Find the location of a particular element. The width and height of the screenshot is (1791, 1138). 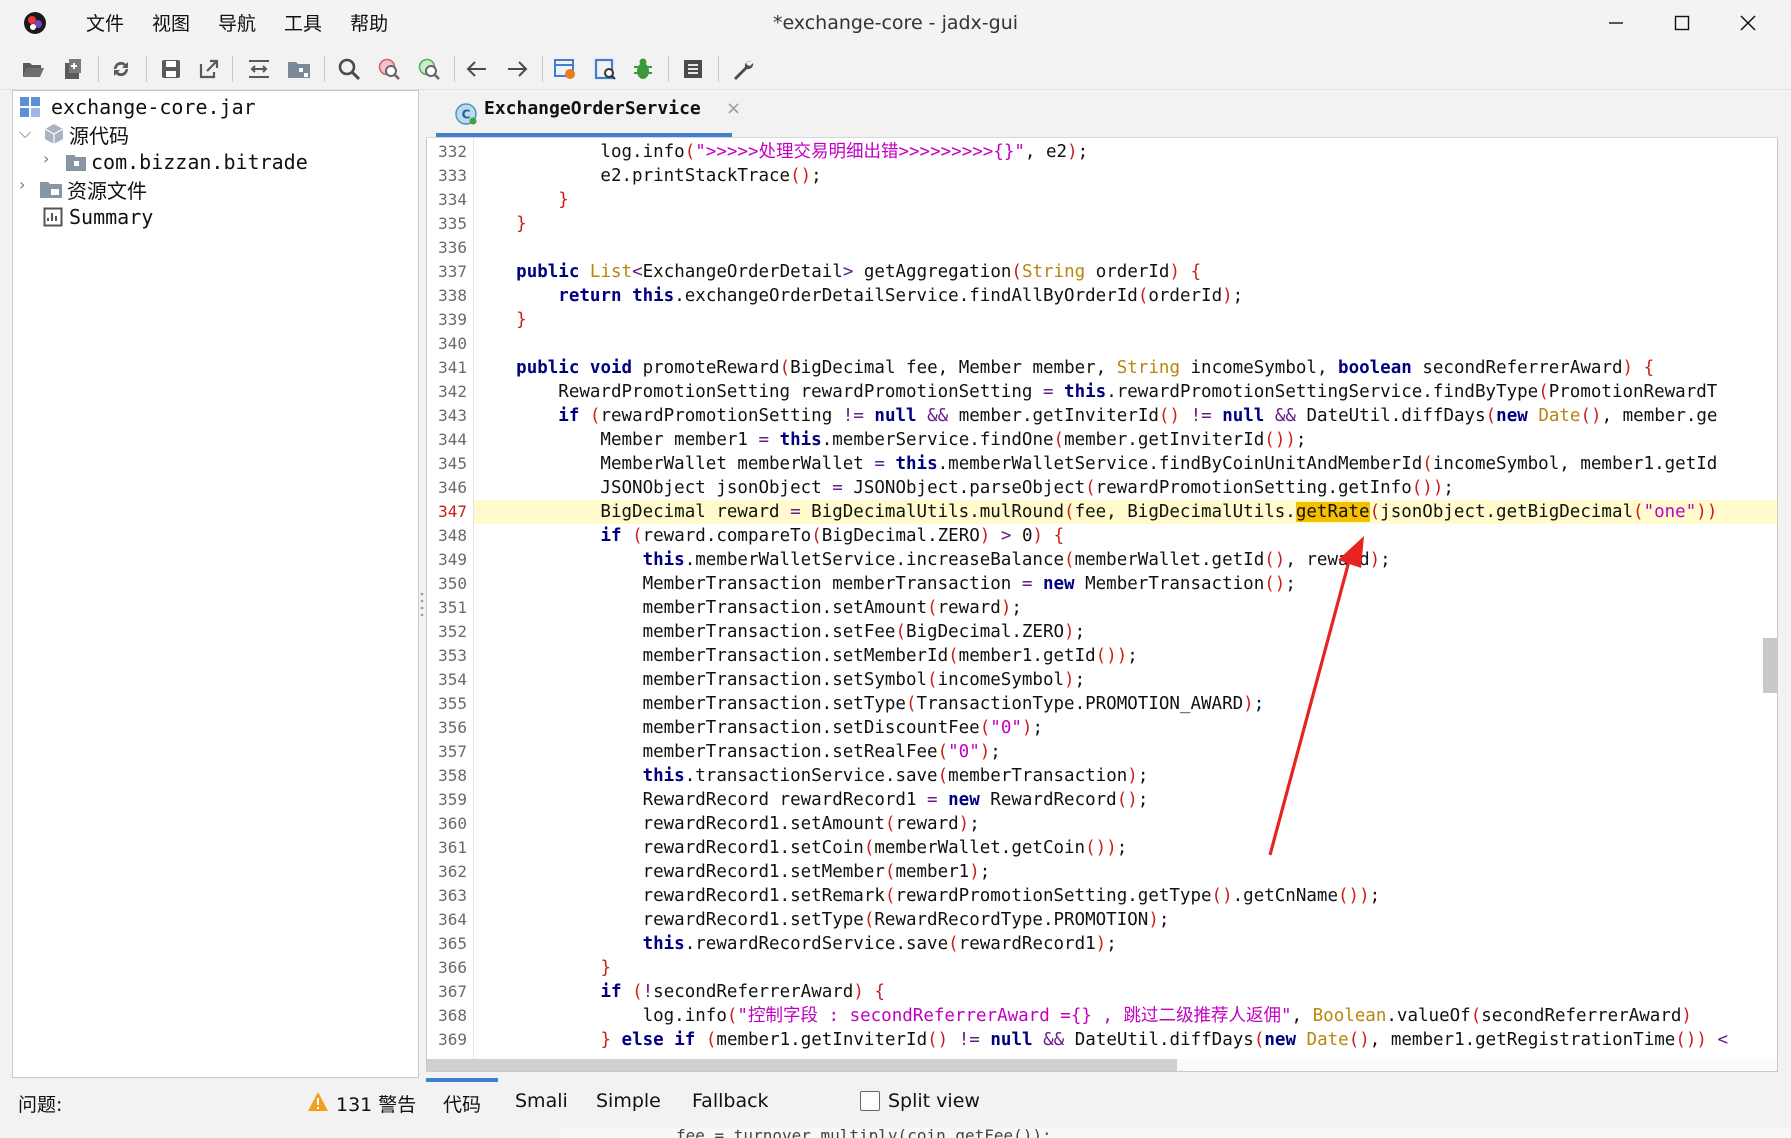

tab-exchange-order-service: C ExchangeOrderService × is located at coordinates (588, 113).